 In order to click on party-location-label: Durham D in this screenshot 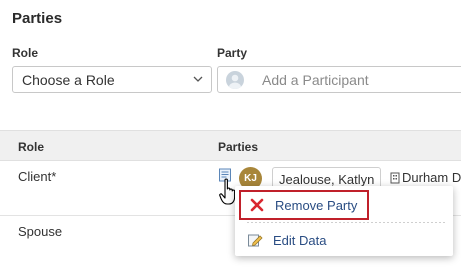, I will do `click(431, 177)`.